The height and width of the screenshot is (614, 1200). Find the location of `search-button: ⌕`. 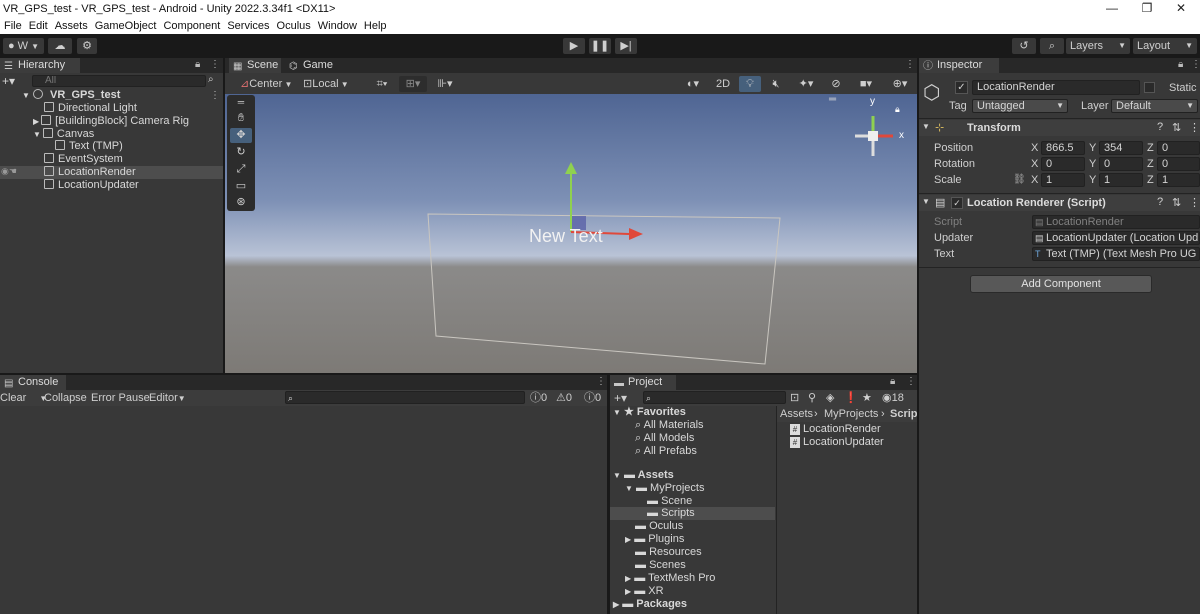

search-button: ⌕ is located at coordinates (1052, 46).